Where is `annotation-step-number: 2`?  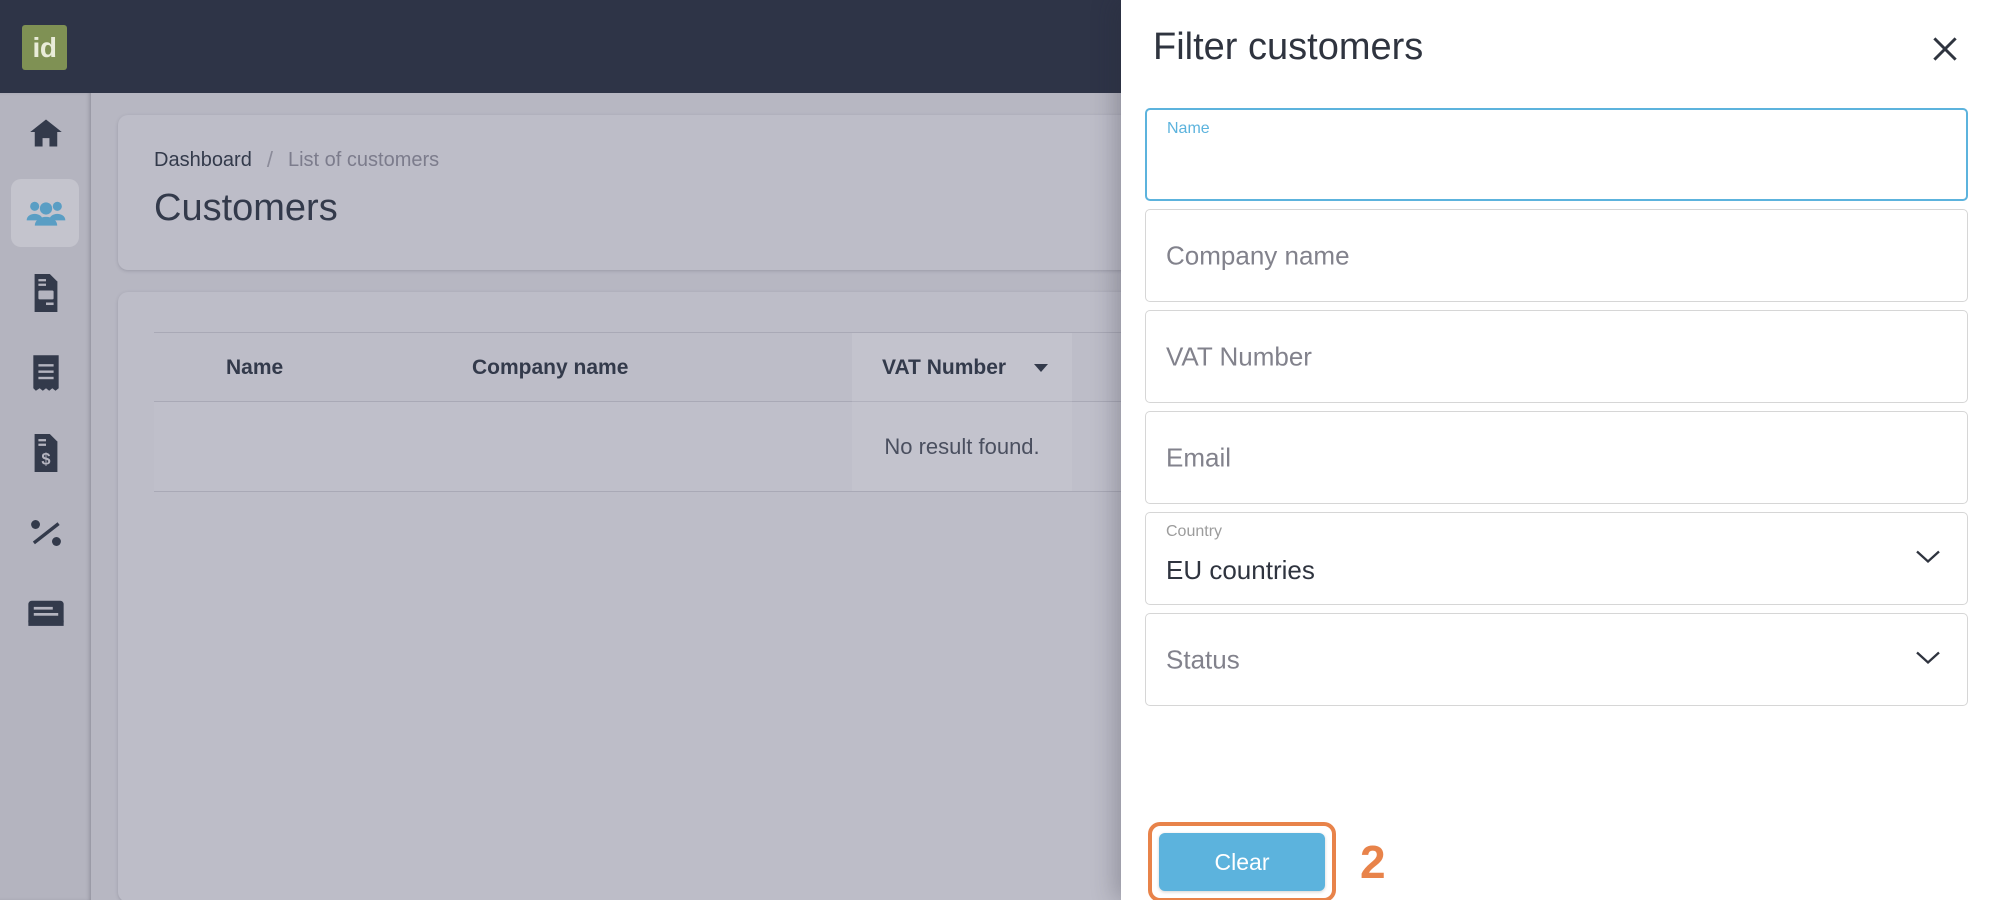 annotation-step-number: 2 is located at coordinates (1373, 862).